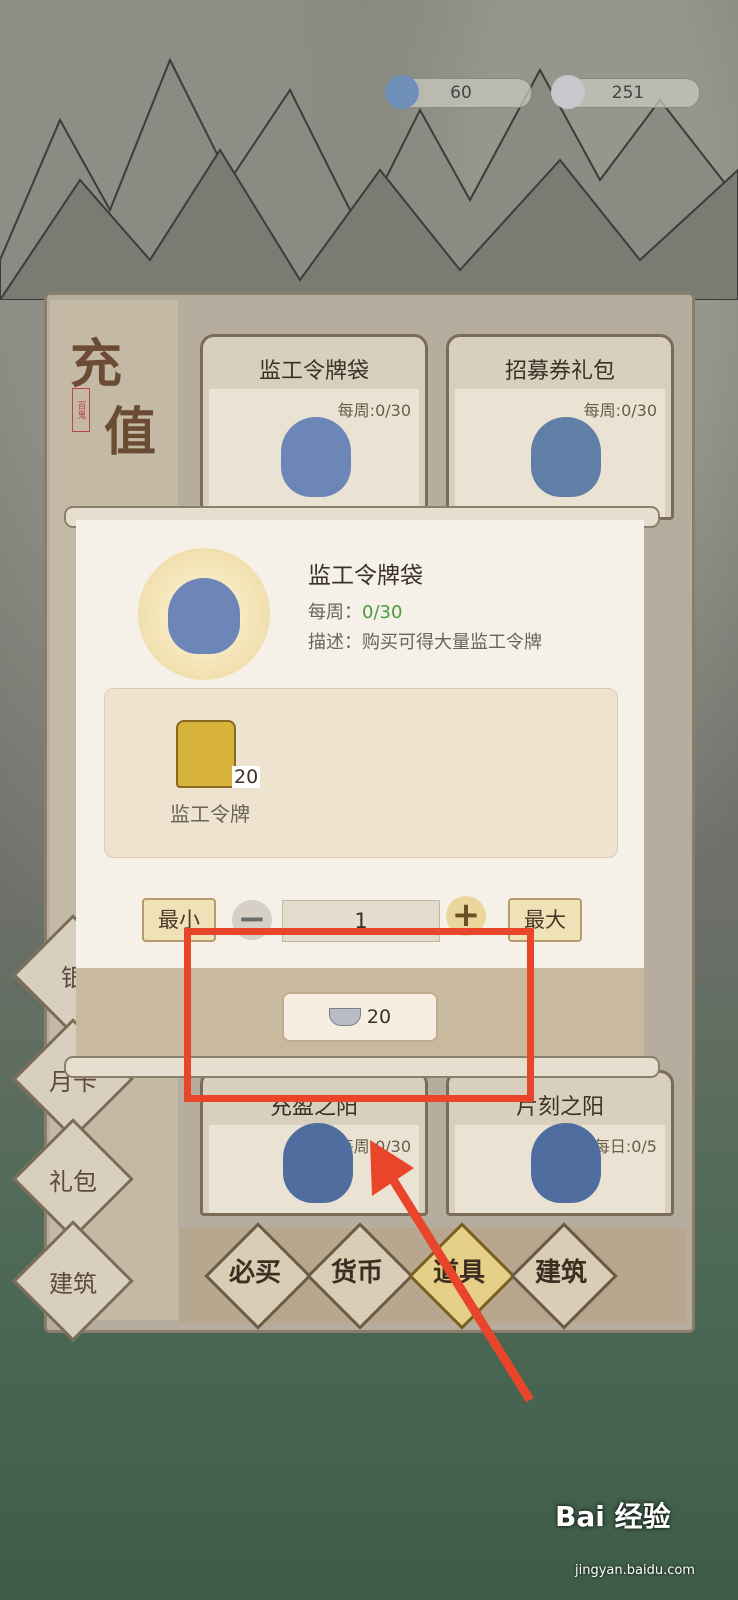  Describe the element at coordinates (635, 1570) in the screenshot. I see `baidu-watermark-url: jingyan.baidu.com` at that location.